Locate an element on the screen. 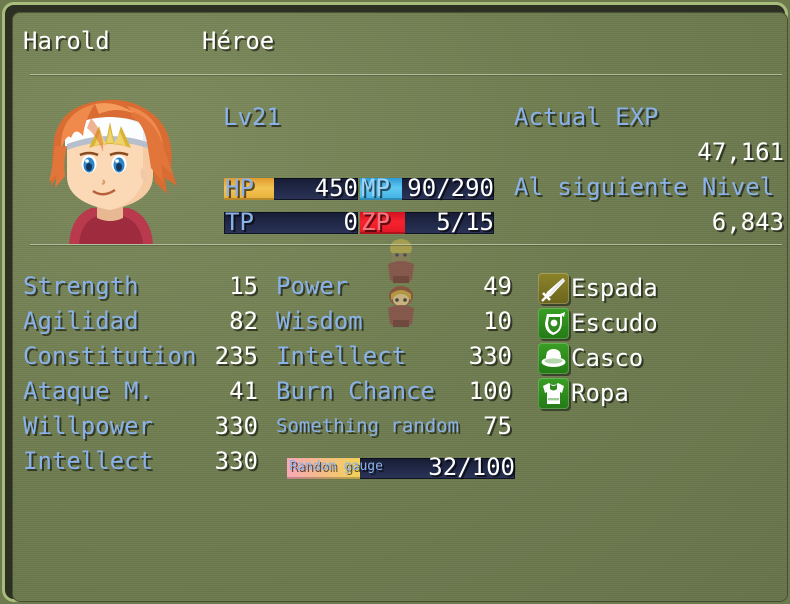 This screenshot has height=604, width=790. stat-value: 10 is located at coordinates (497, 321).